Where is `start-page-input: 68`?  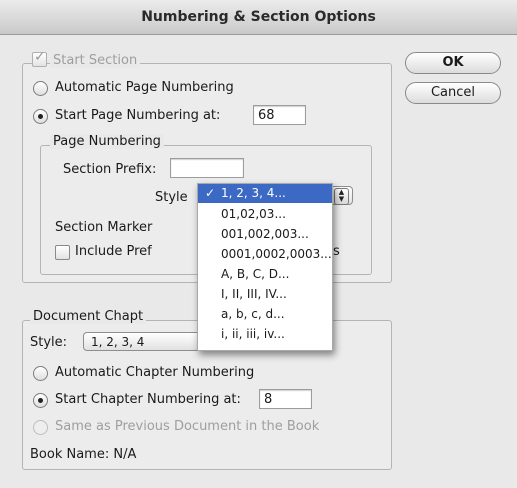
start-page-input: 68 is located at coordinates (279, 115).